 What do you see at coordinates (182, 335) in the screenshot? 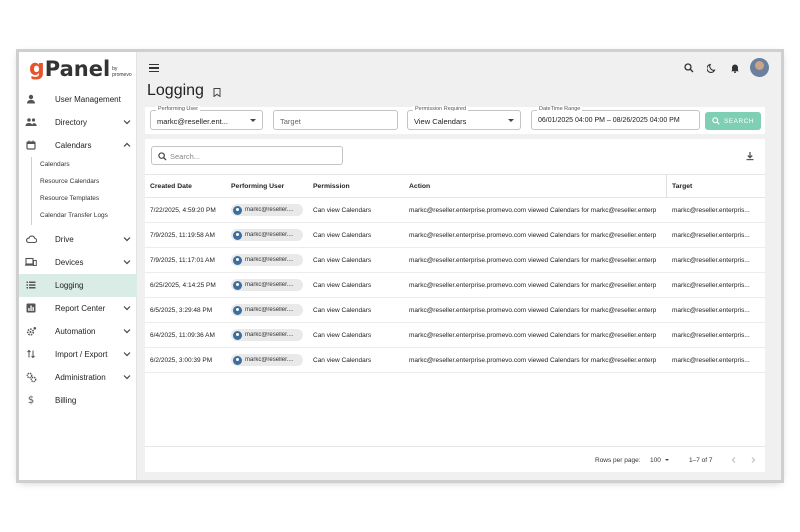
I see `cell-created-date: 6/4/2025, 11:09:36 AM` at bounding box center [182, 335].